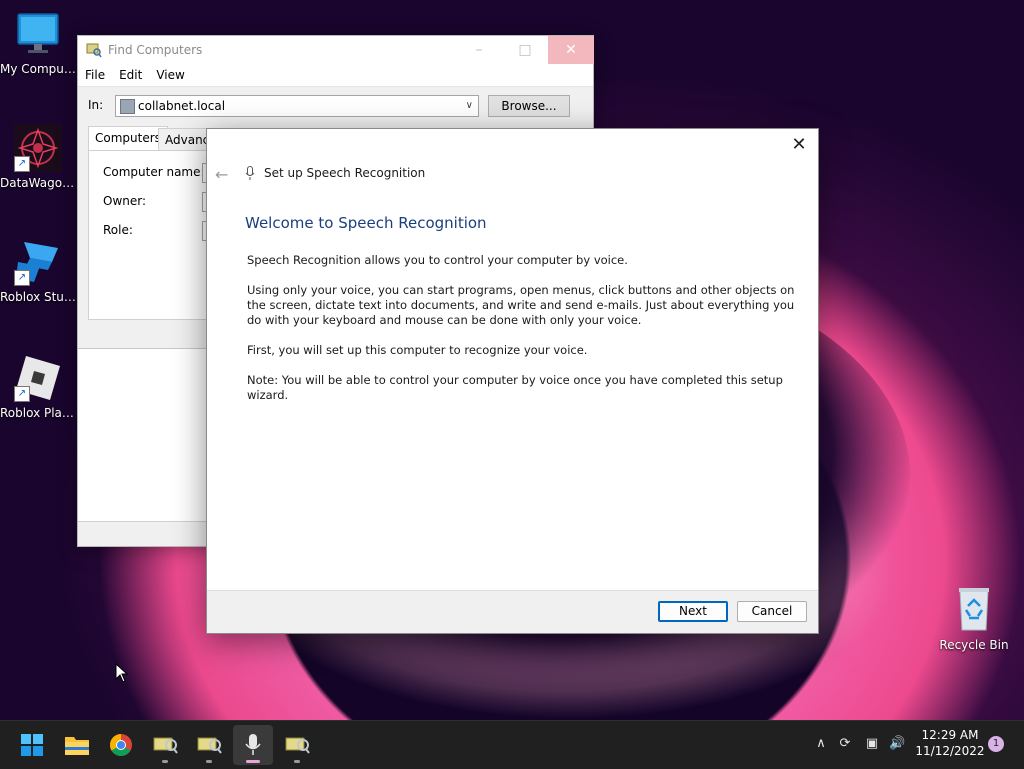  What do you see at coordinates (821, 744) in the screenshot?
I see `chevron-up-icon: ∧` at bounding box center [821, 744].